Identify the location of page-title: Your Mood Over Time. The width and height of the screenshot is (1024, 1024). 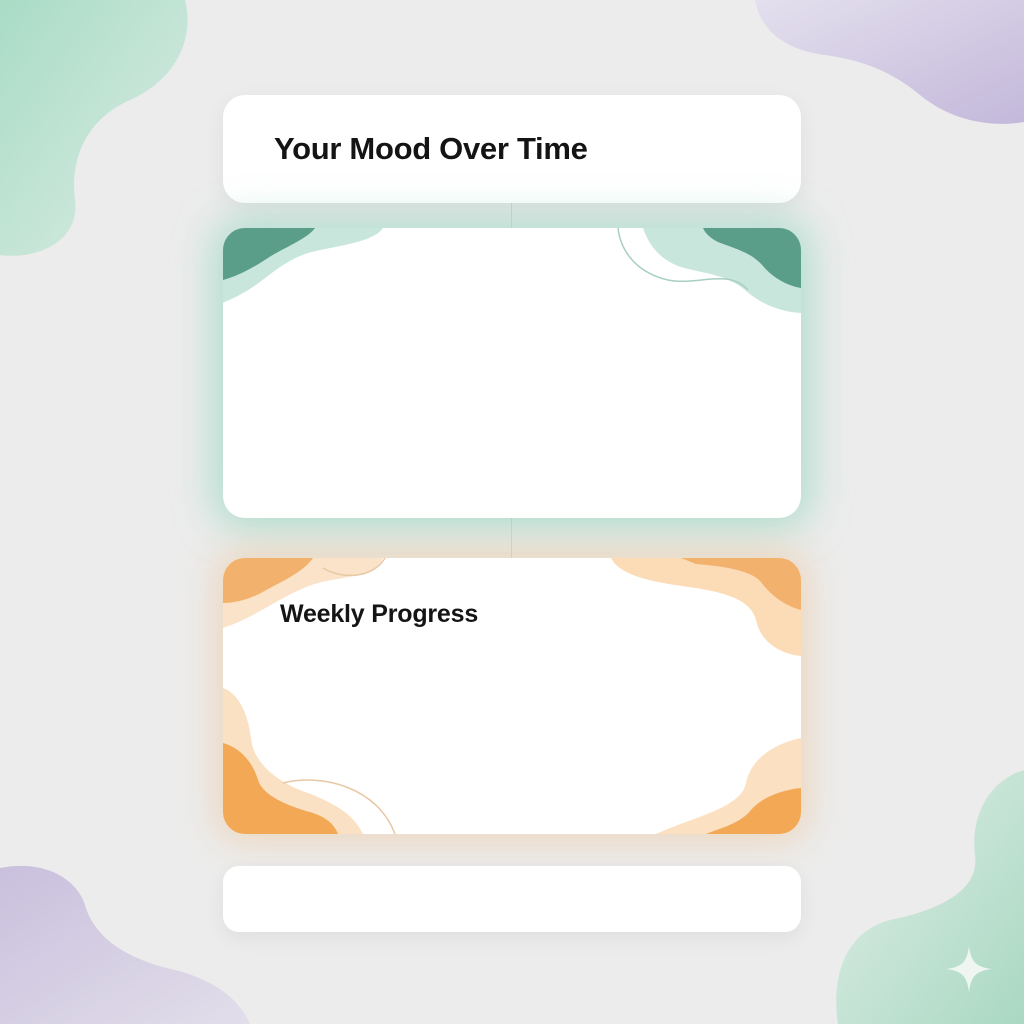
(431, 148).